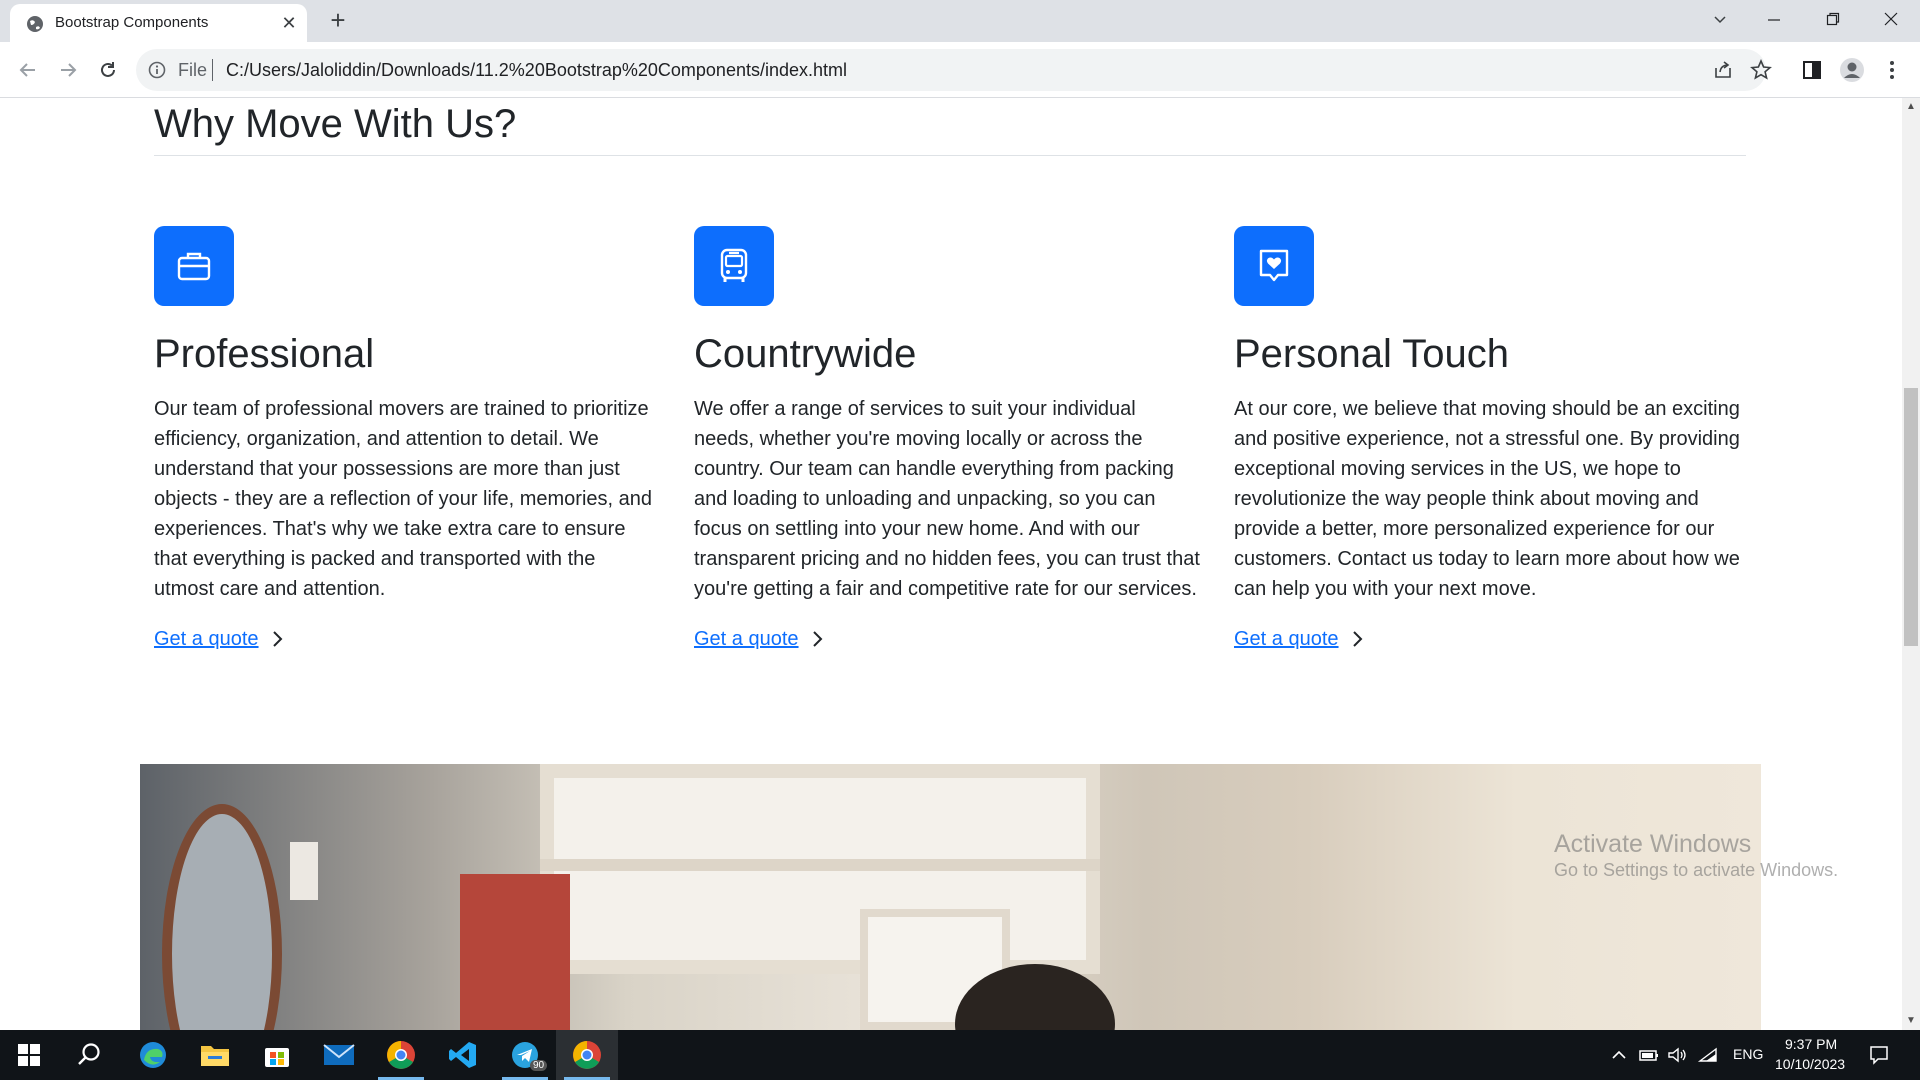  Describe the element at coordinates (1892, 70) in the screenshot. I see `menu-kebab-icon` at that location.